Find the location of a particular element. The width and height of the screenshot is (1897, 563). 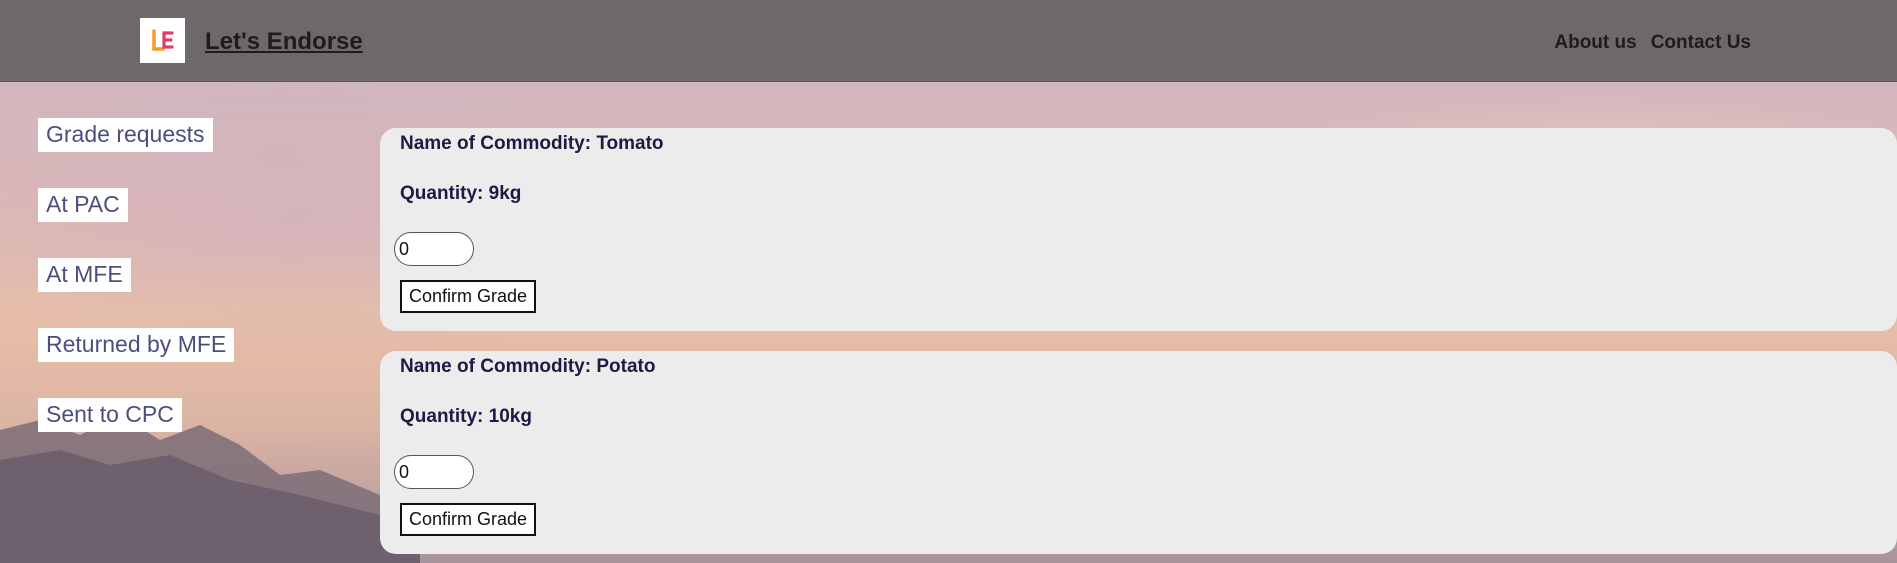

sidebar-item-sent-to-cpc: Sent to CPC is located at coordinates (110, 415).